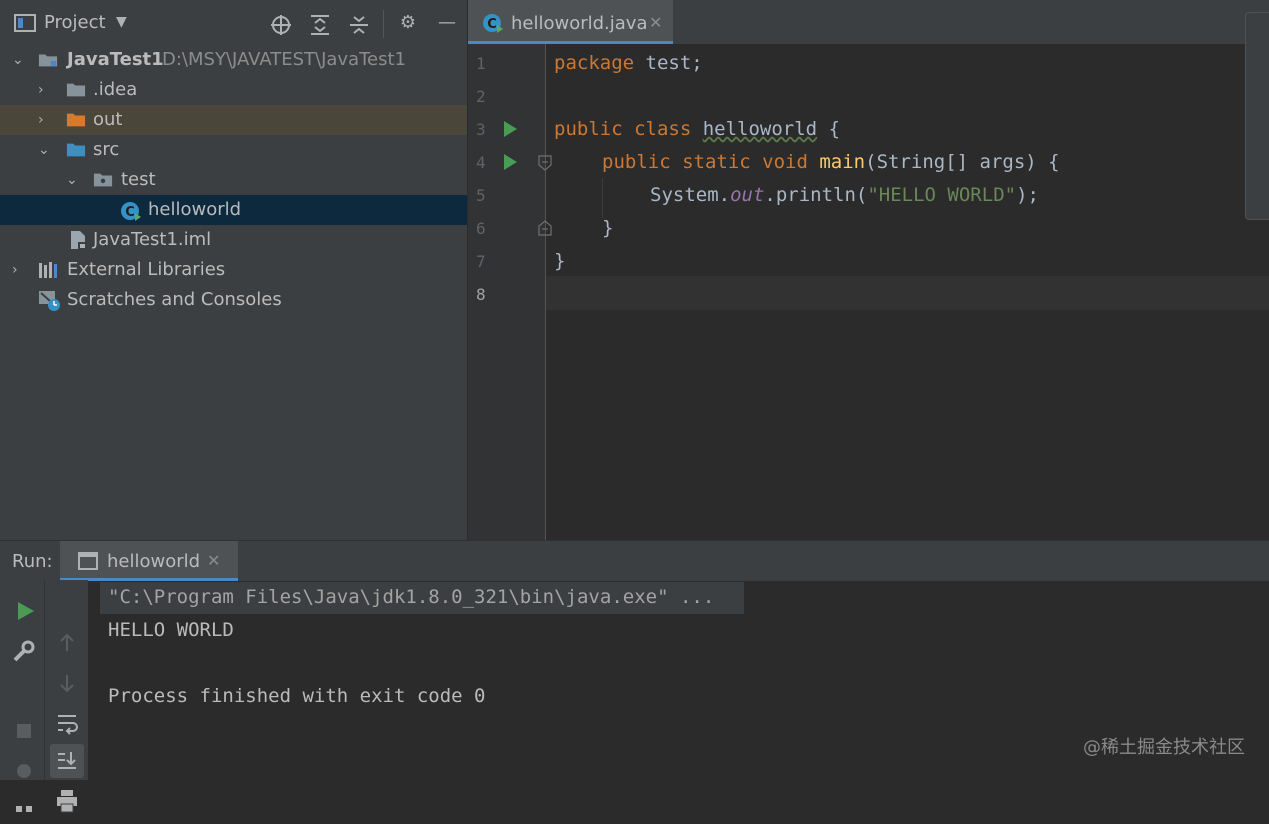 The width and height of the screenshot is (1269, 824). I want to click on folder-icon, so click(76, 90).